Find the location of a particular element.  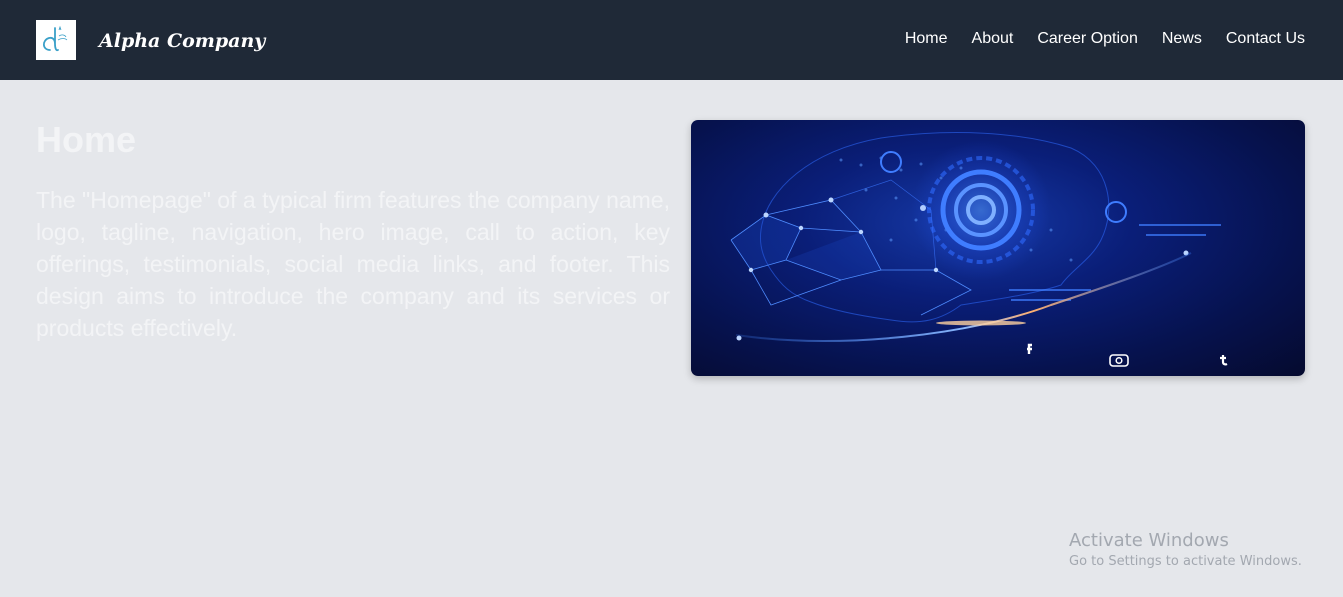

page-title: Home is located at coordinates (86, 139).